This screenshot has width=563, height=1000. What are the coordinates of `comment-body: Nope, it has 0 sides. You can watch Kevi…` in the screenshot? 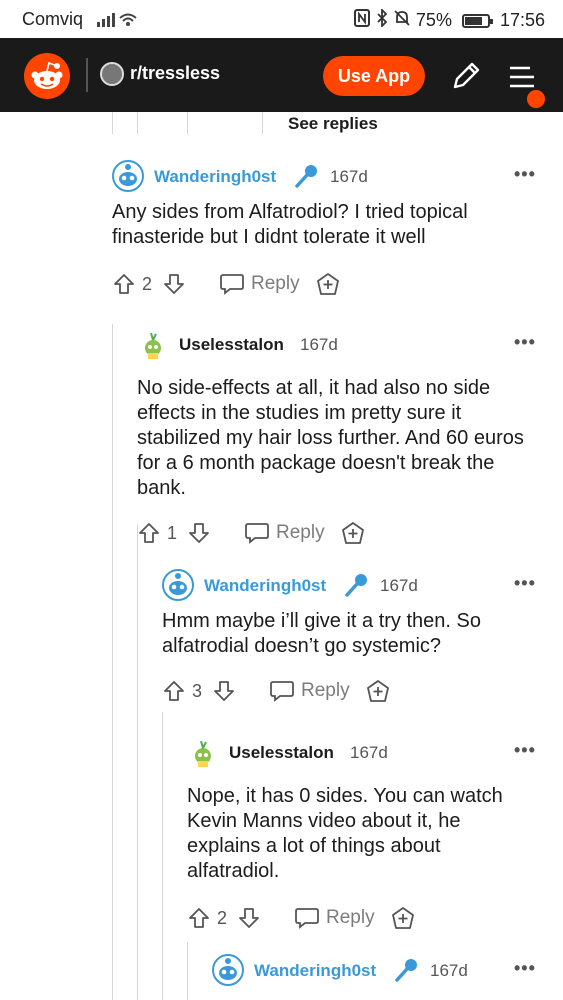 It's located at (345, 833).